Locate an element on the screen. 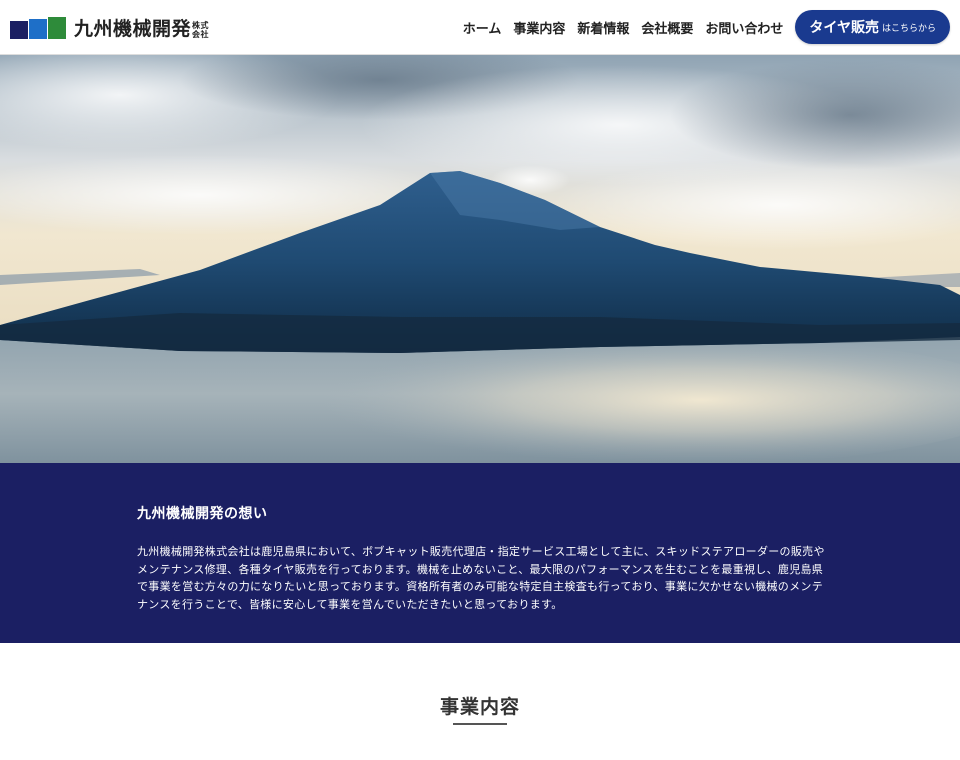 This screenshot has width=960, height=760. nav-home: ホーム is located at coordinates (482, 27).